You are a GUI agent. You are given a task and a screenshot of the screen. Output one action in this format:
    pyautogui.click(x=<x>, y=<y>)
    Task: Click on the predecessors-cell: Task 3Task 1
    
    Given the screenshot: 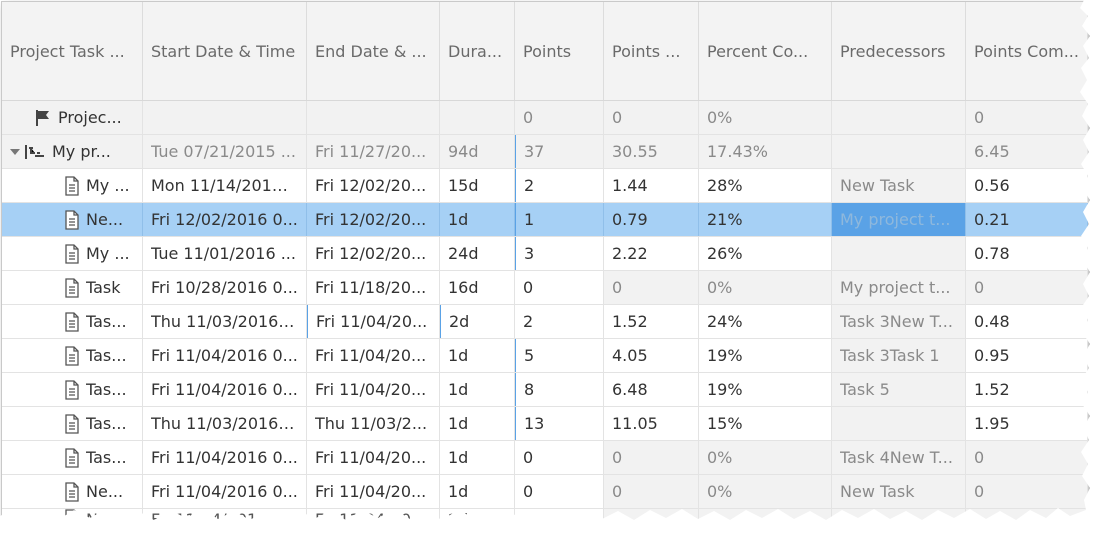 What is the action you would take?
    pyautogui.click(x=899, y=355)
    